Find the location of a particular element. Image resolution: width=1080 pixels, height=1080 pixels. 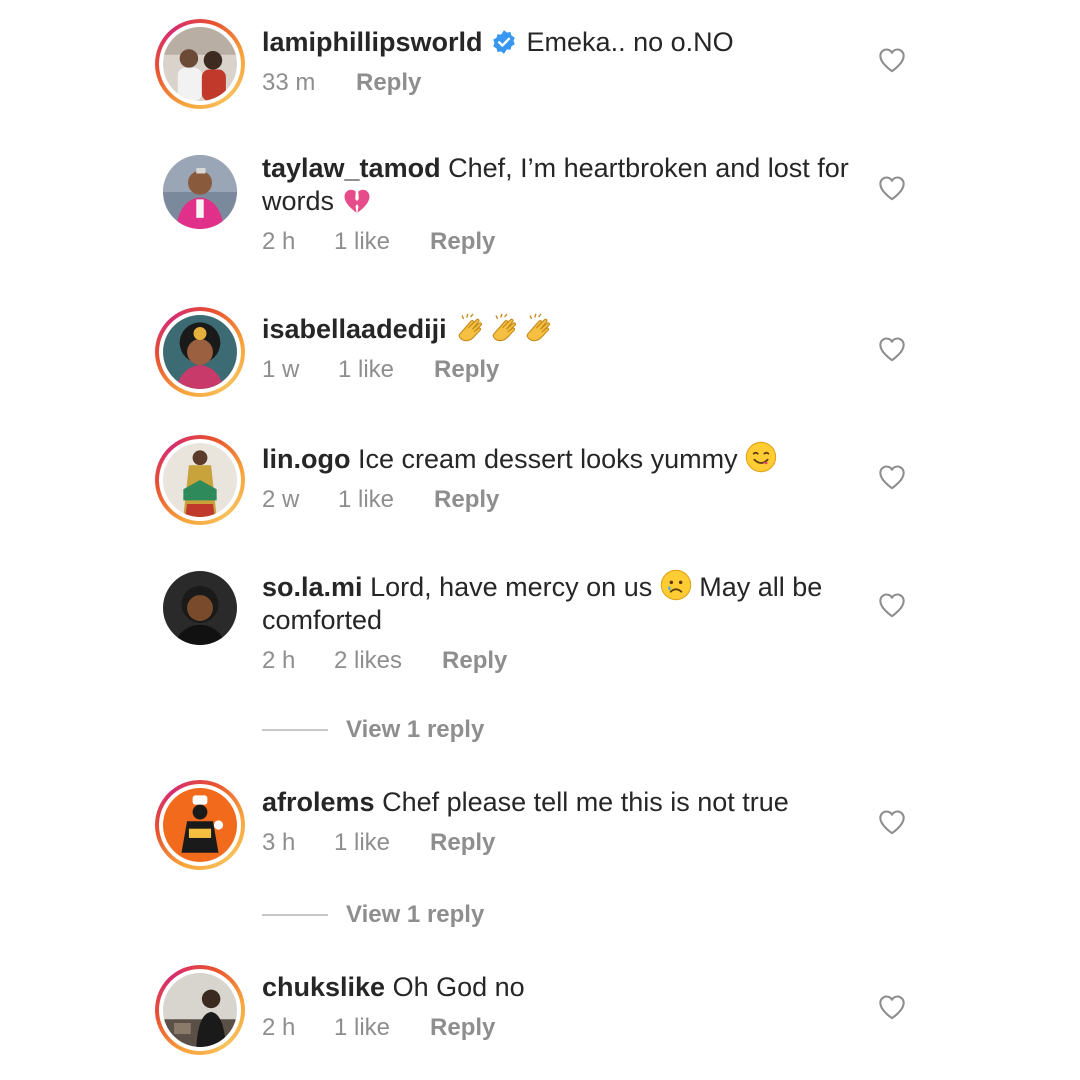

comment-meta: 2 h 2 likes Reply is located at coordinates (557, 661).